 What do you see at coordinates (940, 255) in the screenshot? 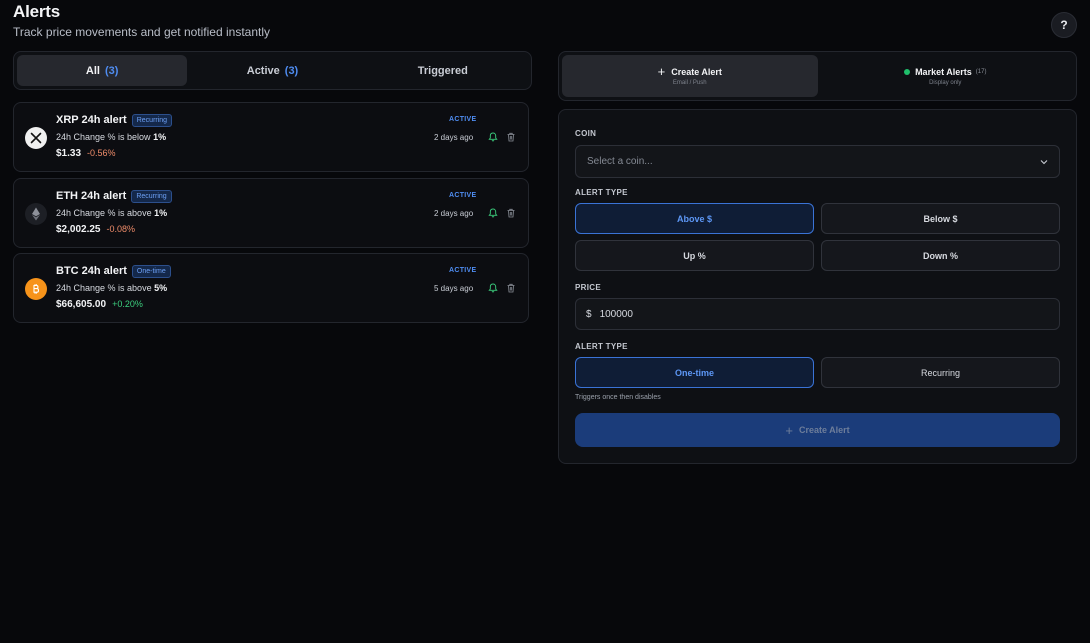
I see `down-percent-option: Down %` at bounding box center [940, 255].